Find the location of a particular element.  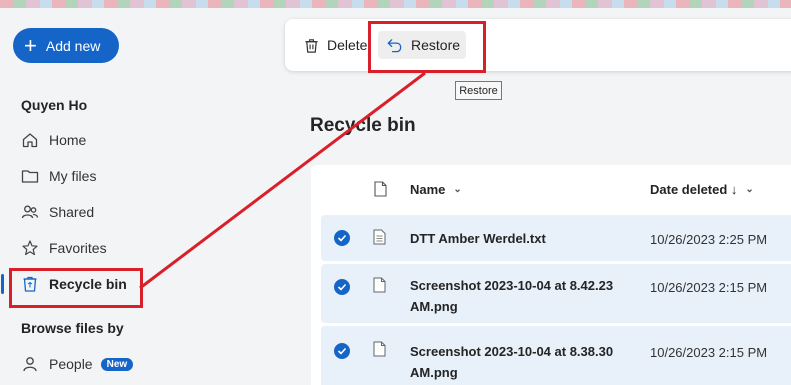

table-row: DTT Amber Werdel.txt 10/26/2023 2:25 PM is located at coordinates (556, 238).